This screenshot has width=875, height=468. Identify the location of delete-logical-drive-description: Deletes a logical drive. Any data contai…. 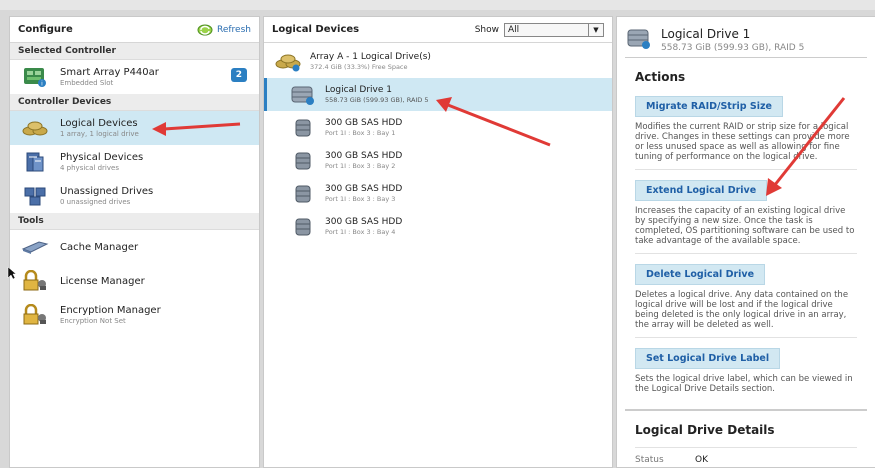
(746, 314).